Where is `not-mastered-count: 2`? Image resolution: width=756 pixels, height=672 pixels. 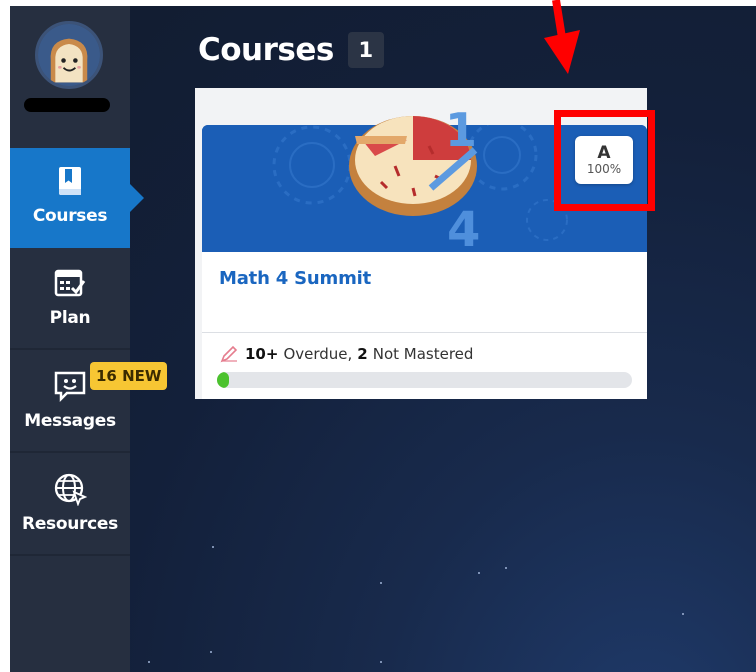 not-mastered-count: 2 is located at coordinates (362, 354).